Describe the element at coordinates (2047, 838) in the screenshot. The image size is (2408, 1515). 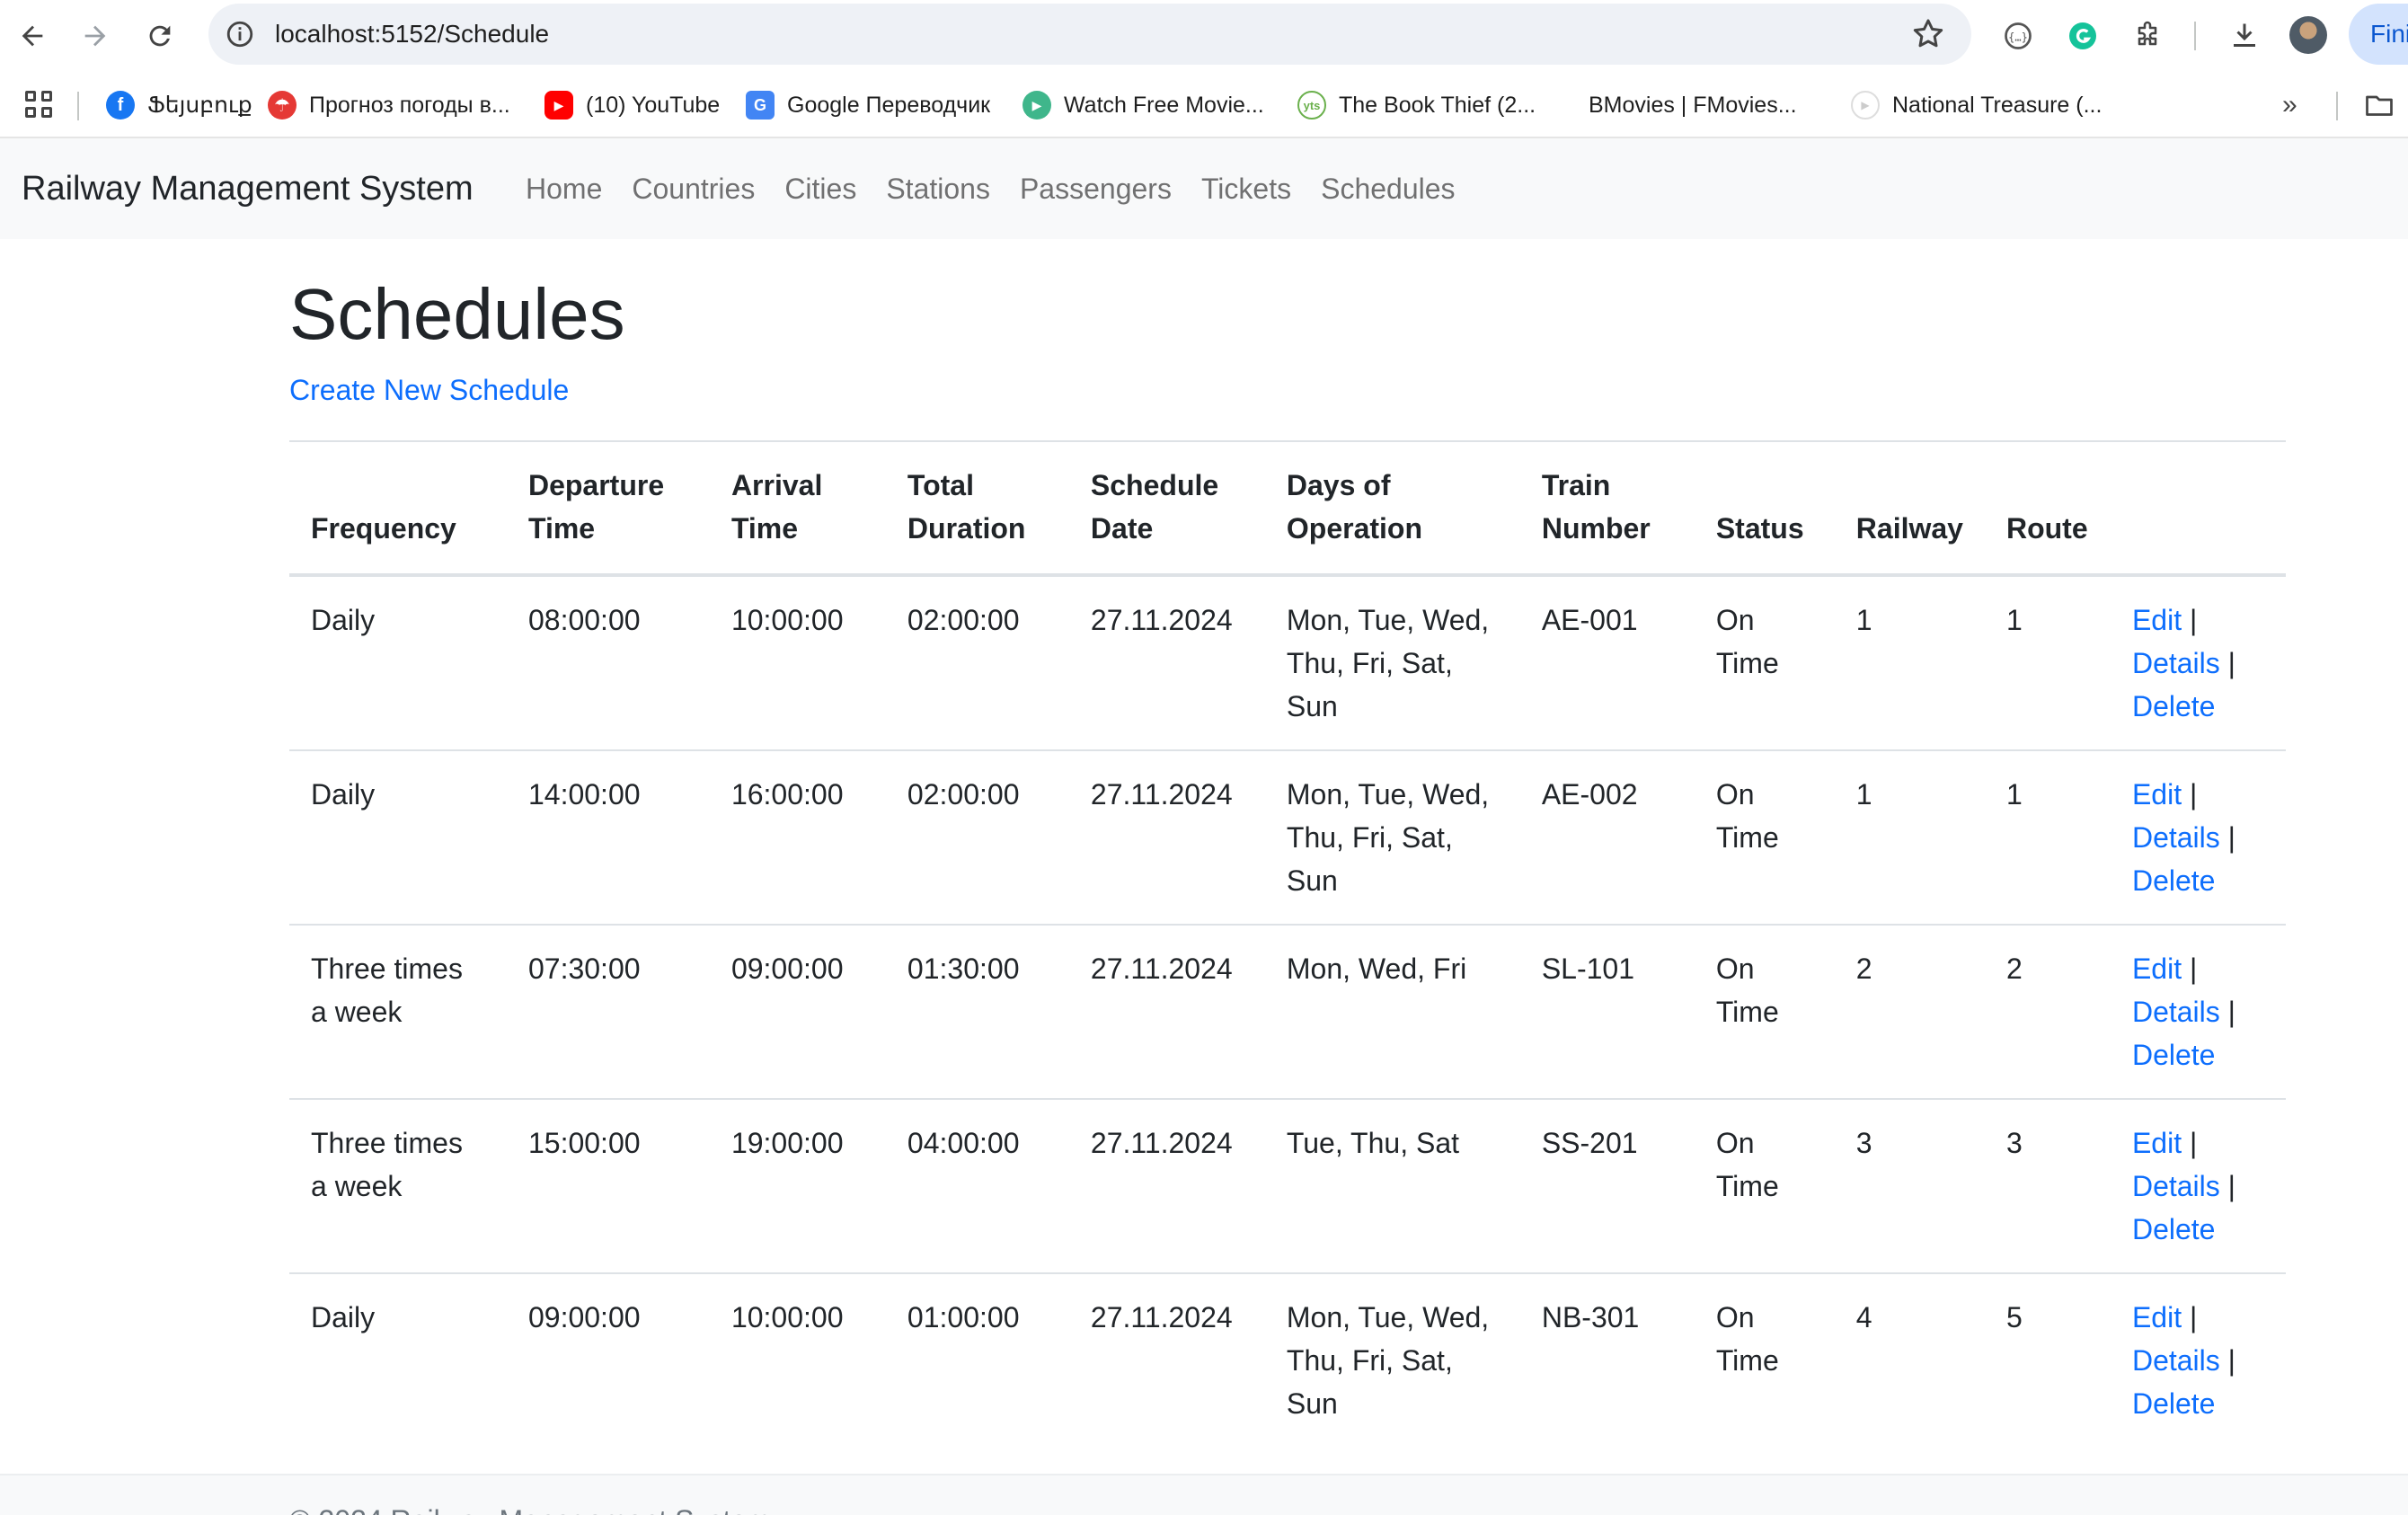
I see `cell-route: 1` at that location.